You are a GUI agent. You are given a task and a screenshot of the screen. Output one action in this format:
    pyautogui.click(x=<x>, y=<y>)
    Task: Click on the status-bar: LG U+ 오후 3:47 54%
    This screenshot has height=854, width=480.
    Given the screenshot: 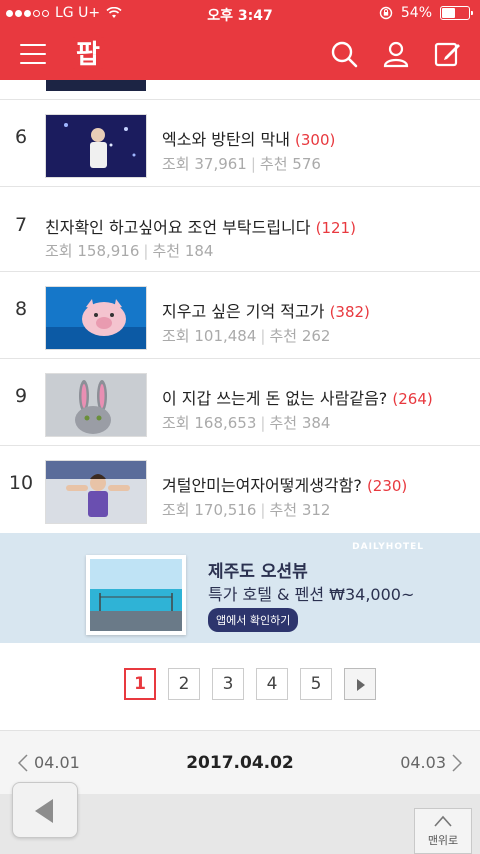 What is the action you would take?
    pyautogui.click(x=240, y=14)
    